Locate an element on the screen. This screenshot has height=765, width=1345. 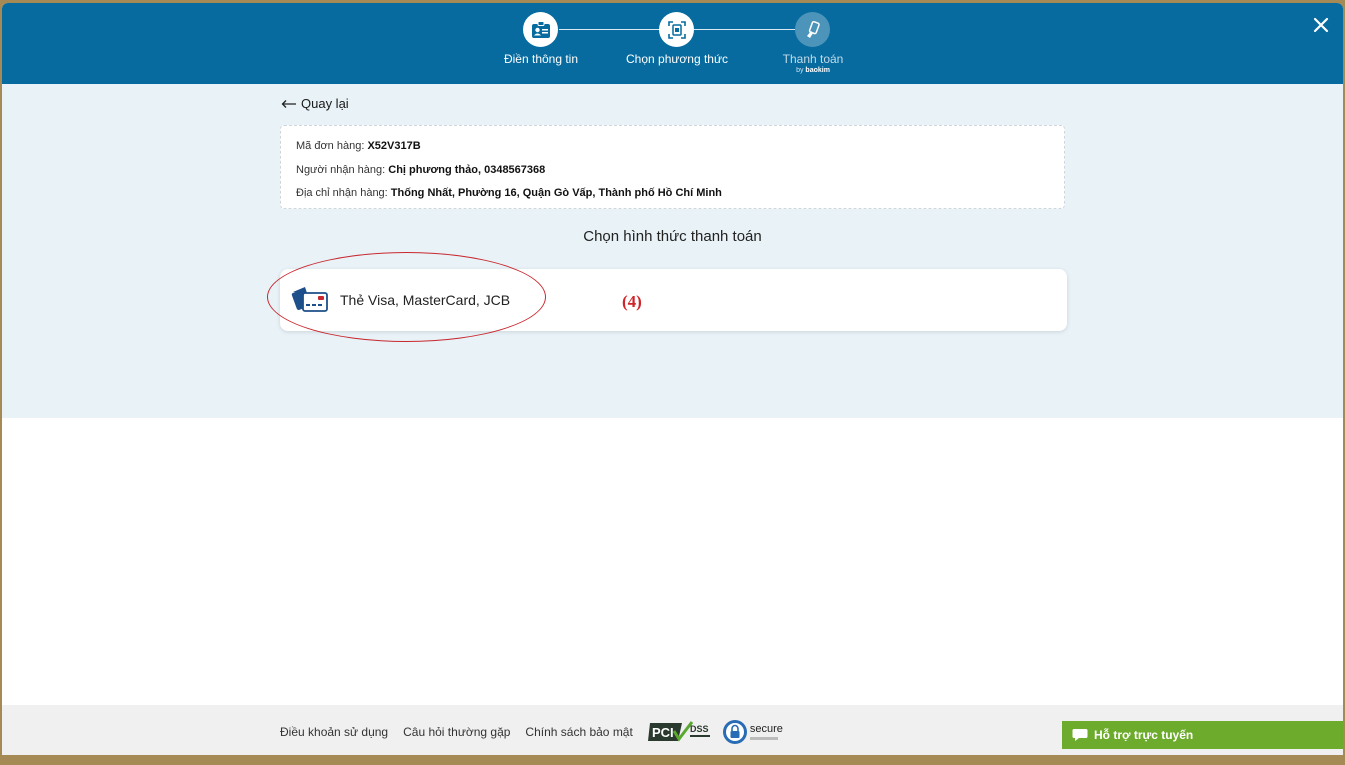
address-label: Địa chỉ nhận hàng: is located at coordinates (342, 193).